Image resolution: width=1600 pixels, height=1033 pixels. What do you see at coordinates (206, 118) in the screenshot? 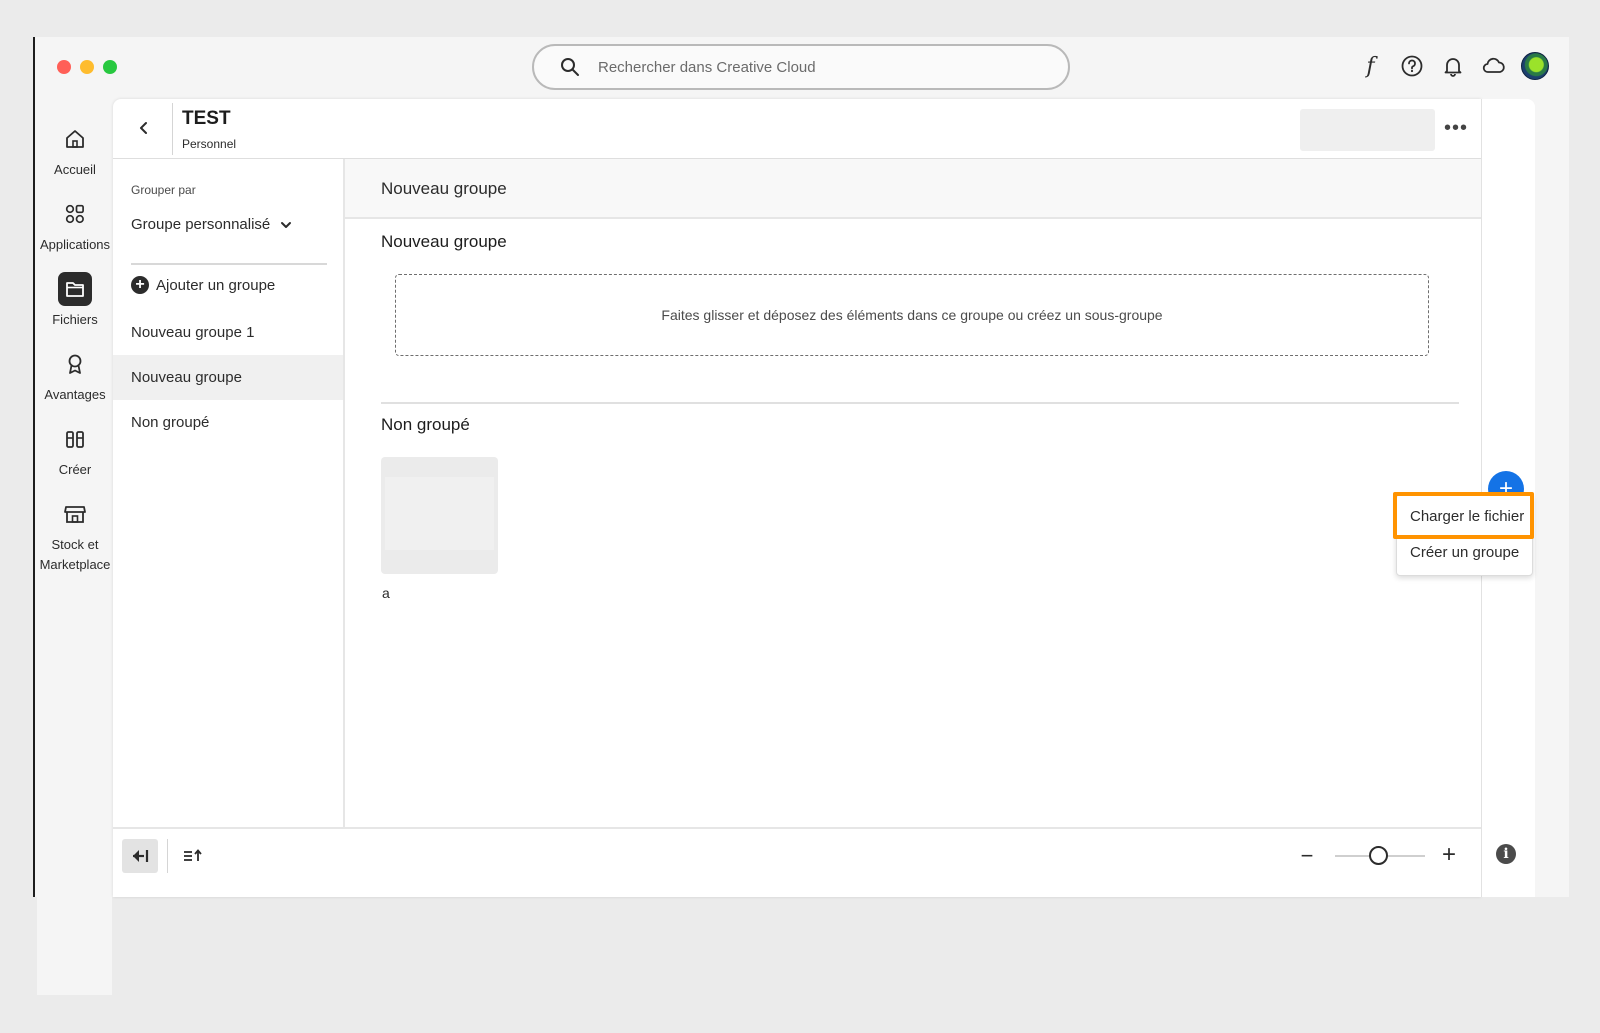
I see `page-title: TEST` at bounding box center [206, 118].